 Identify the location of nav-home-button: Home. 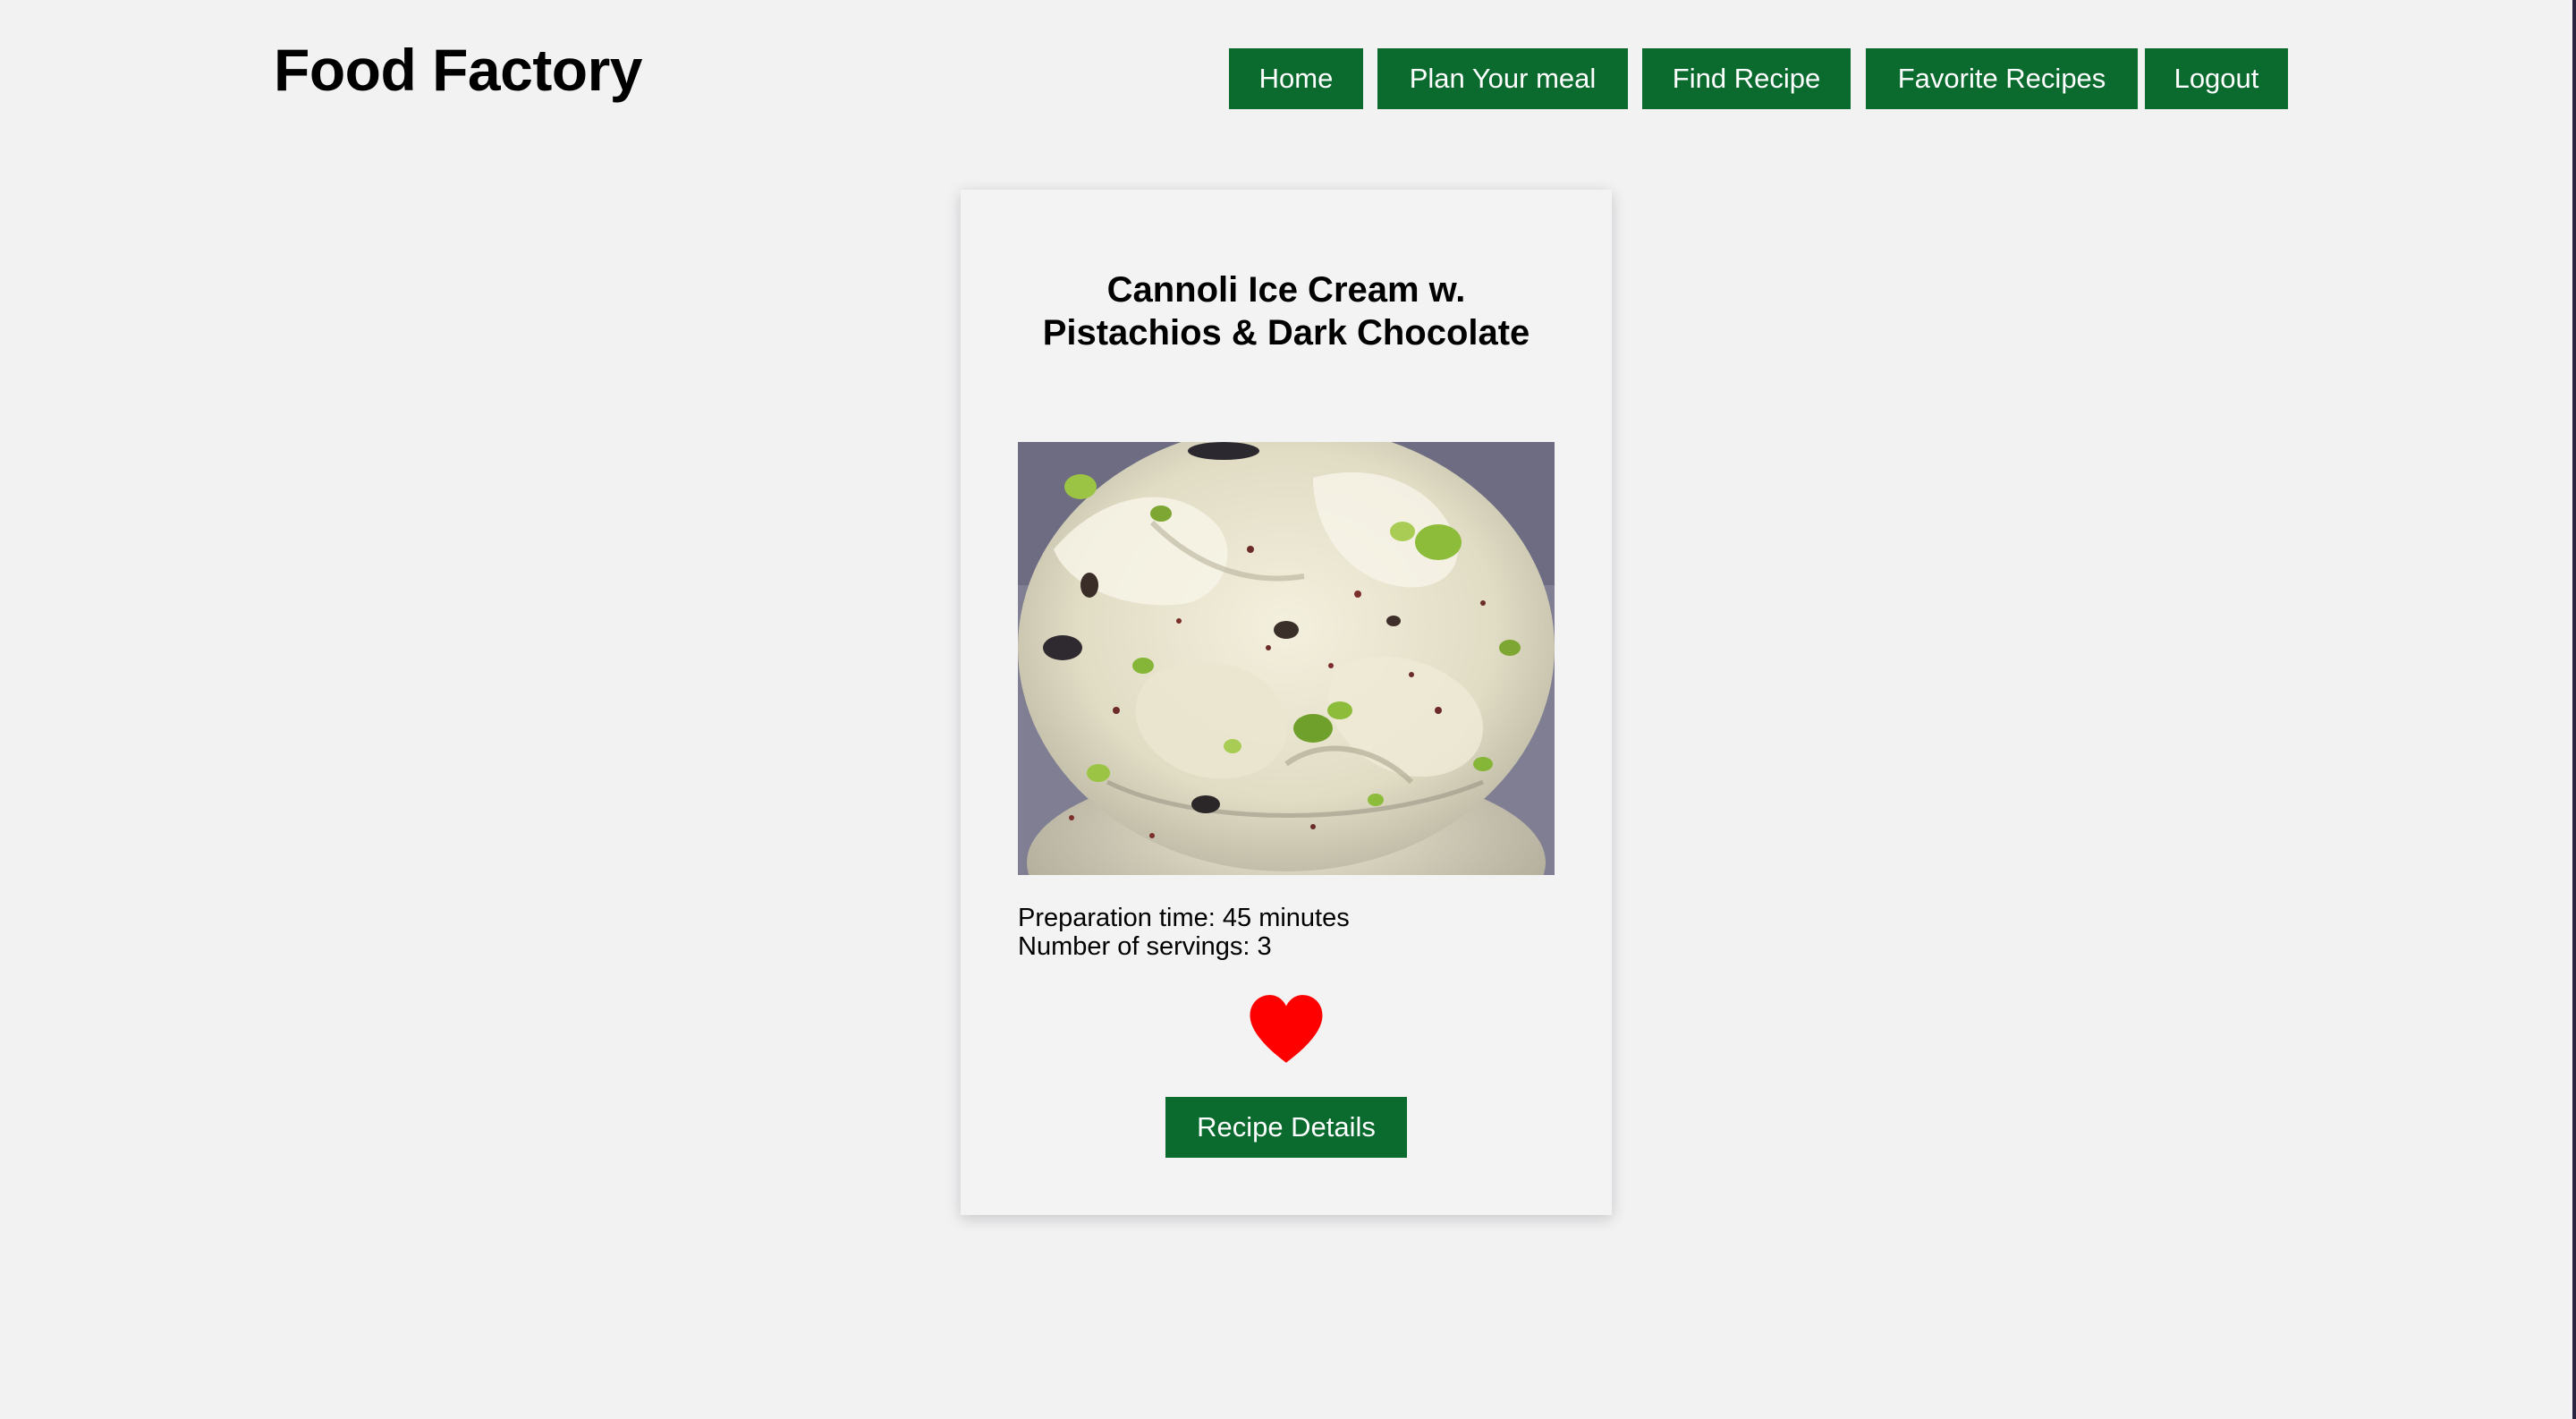
(1296, 78).